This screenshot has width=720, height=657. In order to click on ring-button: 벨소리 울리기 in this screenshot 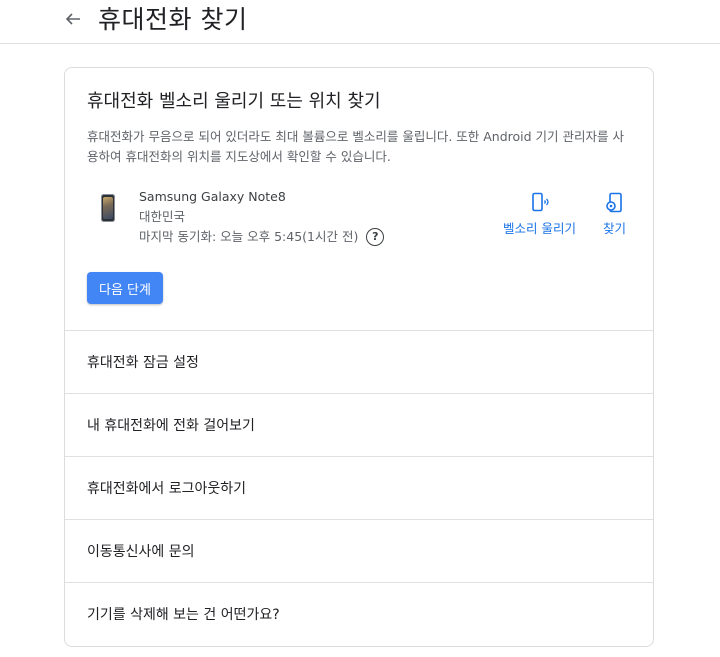, I will do `click(539, 214)`.